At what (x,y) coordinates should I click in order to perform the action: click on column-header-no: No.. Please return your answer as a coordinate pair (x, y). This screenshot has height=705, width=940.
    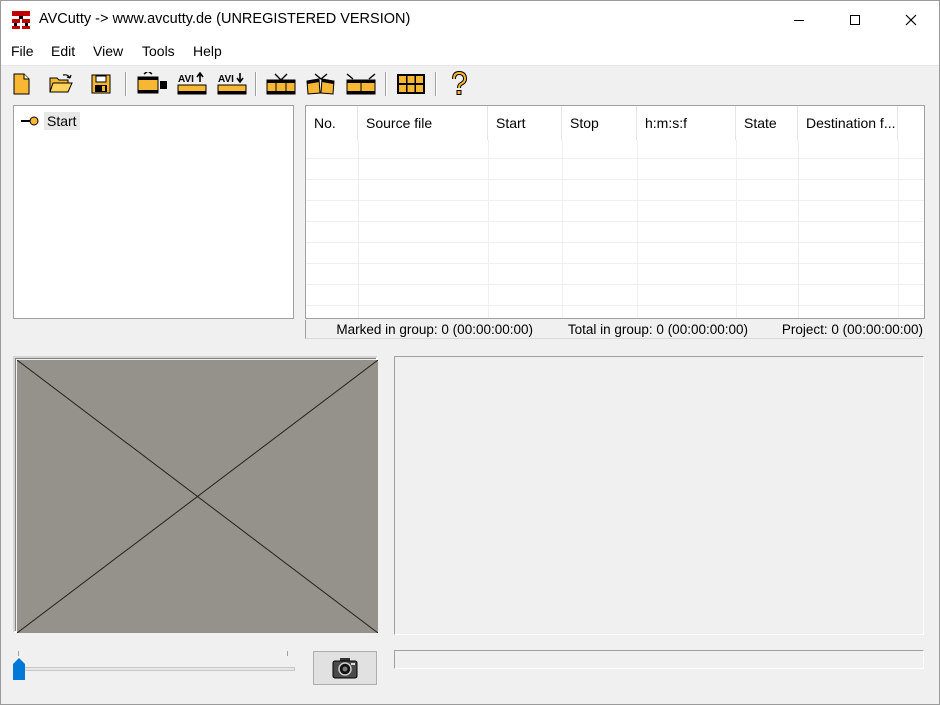
    Looking at the image, I should click on (332, 123).